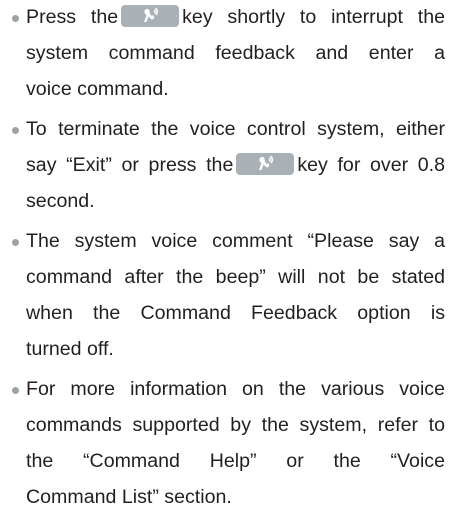 This screenshot has width=454, height=509. I want to click on text-line: Press the key shortly to interrupt the, so click(235, 17).